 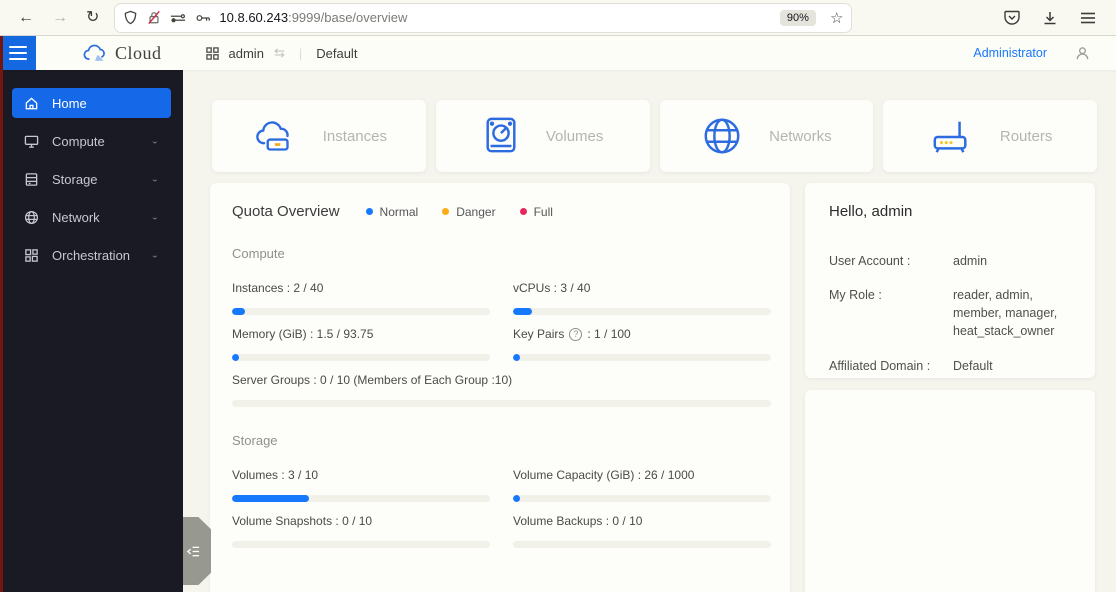 I want to click on sidebar-item-network: Network ⌄, so click(x=91, y=217).